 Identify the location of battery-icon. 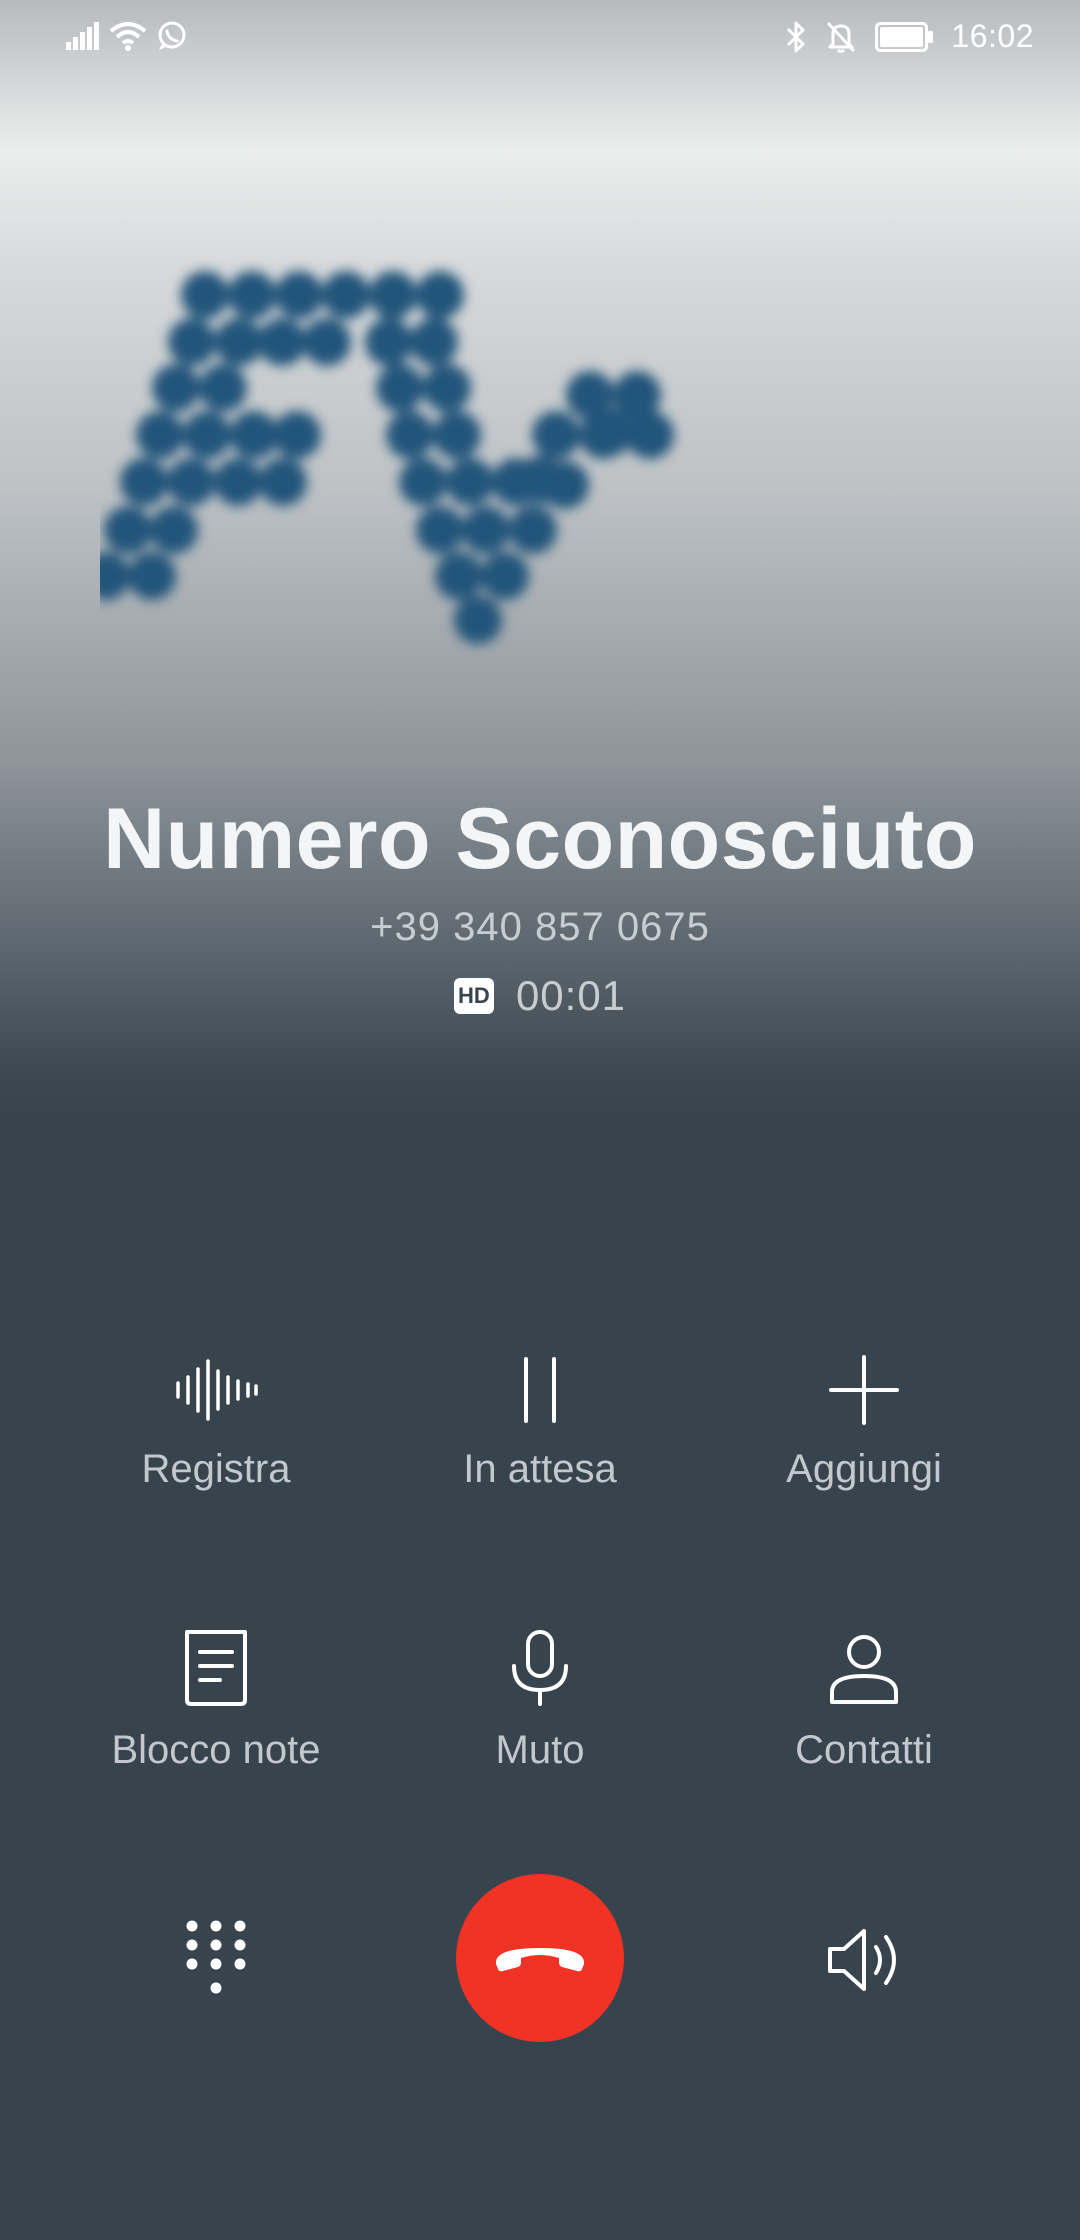
(904, 36).